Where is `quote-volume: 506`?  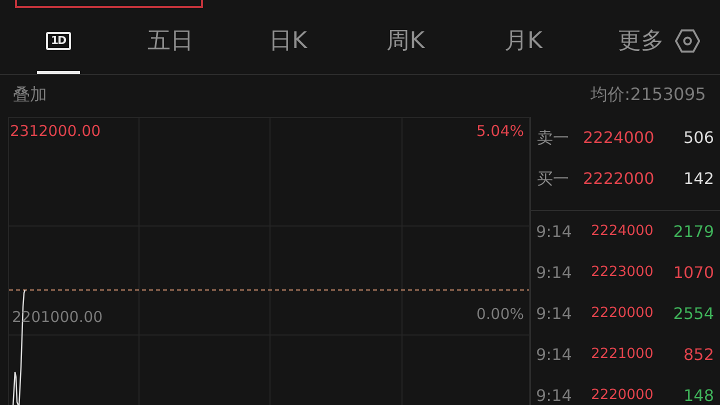
quote-volume: 506 is located at coordinates (698, 137).